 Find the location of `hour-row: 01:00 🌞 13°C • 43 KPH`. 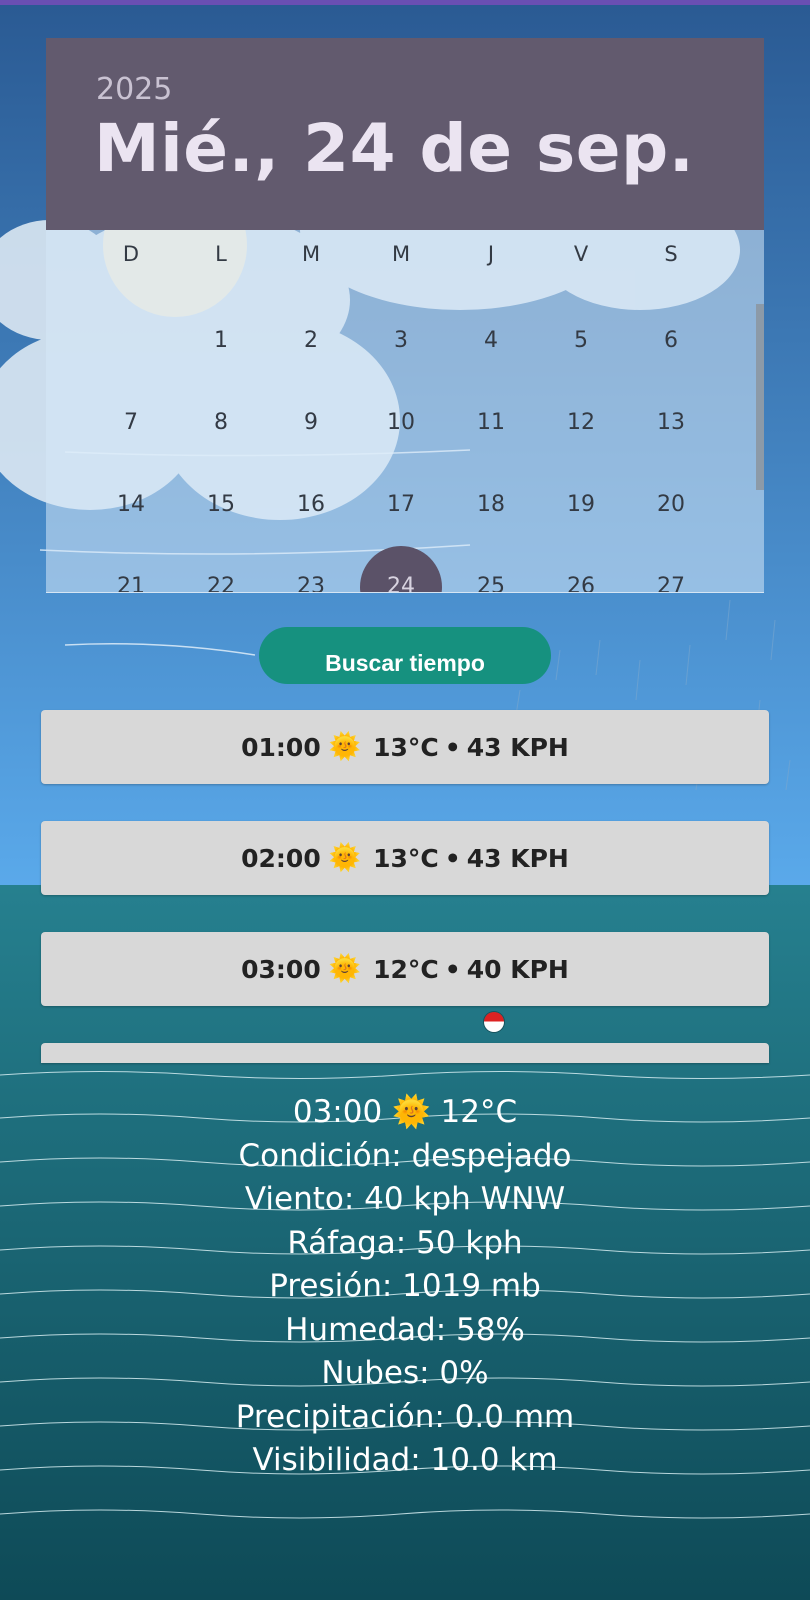

hour-row: 01:00 🌞 13°C • 43 KPH is located at coordinates (405, 747).